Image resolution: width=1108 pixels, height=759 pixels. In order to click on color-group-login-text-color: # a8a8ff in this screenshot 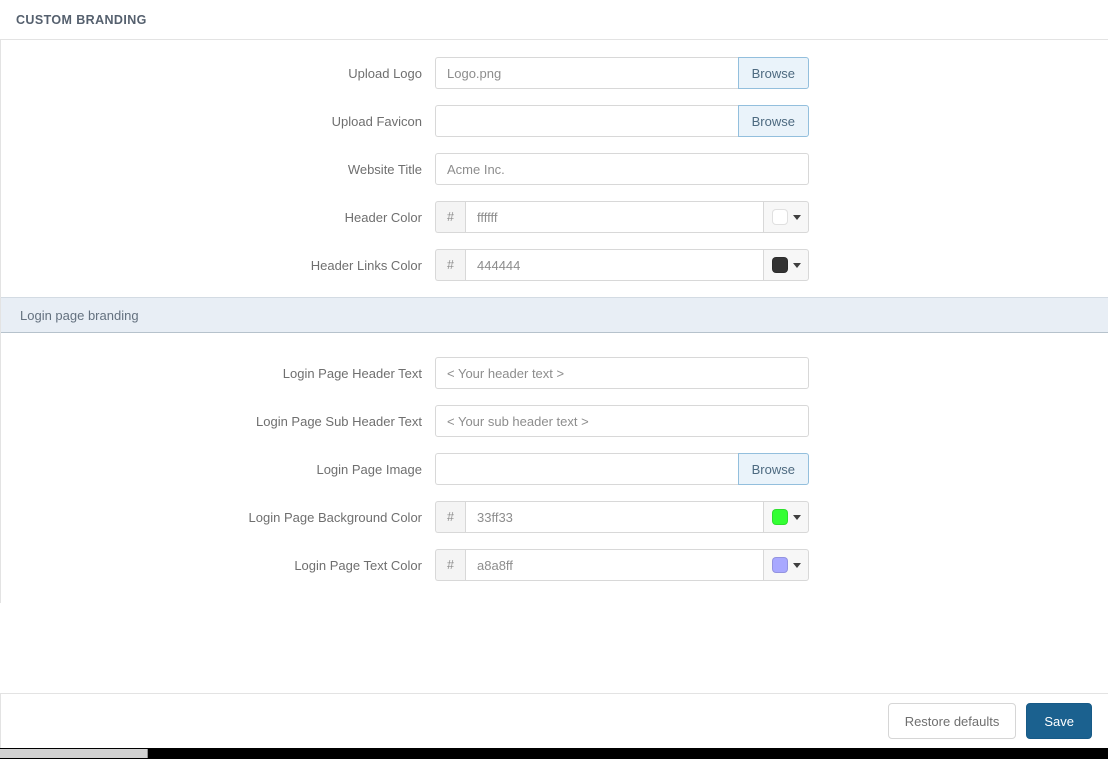, I will do `click(622, 565)`.